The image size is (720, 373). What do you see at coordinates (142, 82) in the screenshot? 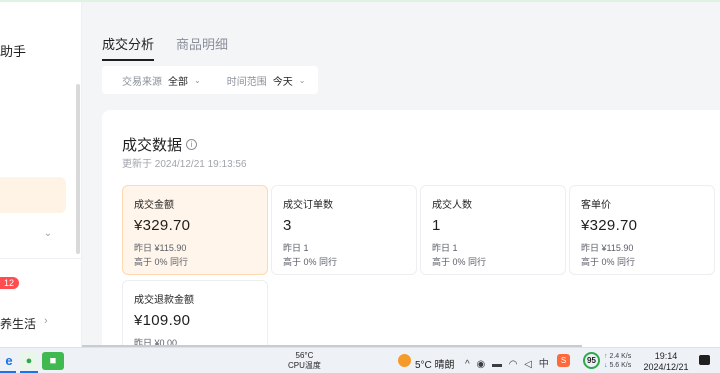
I see `filter-source-label: 交易来源` at bounding box center [142, 82].